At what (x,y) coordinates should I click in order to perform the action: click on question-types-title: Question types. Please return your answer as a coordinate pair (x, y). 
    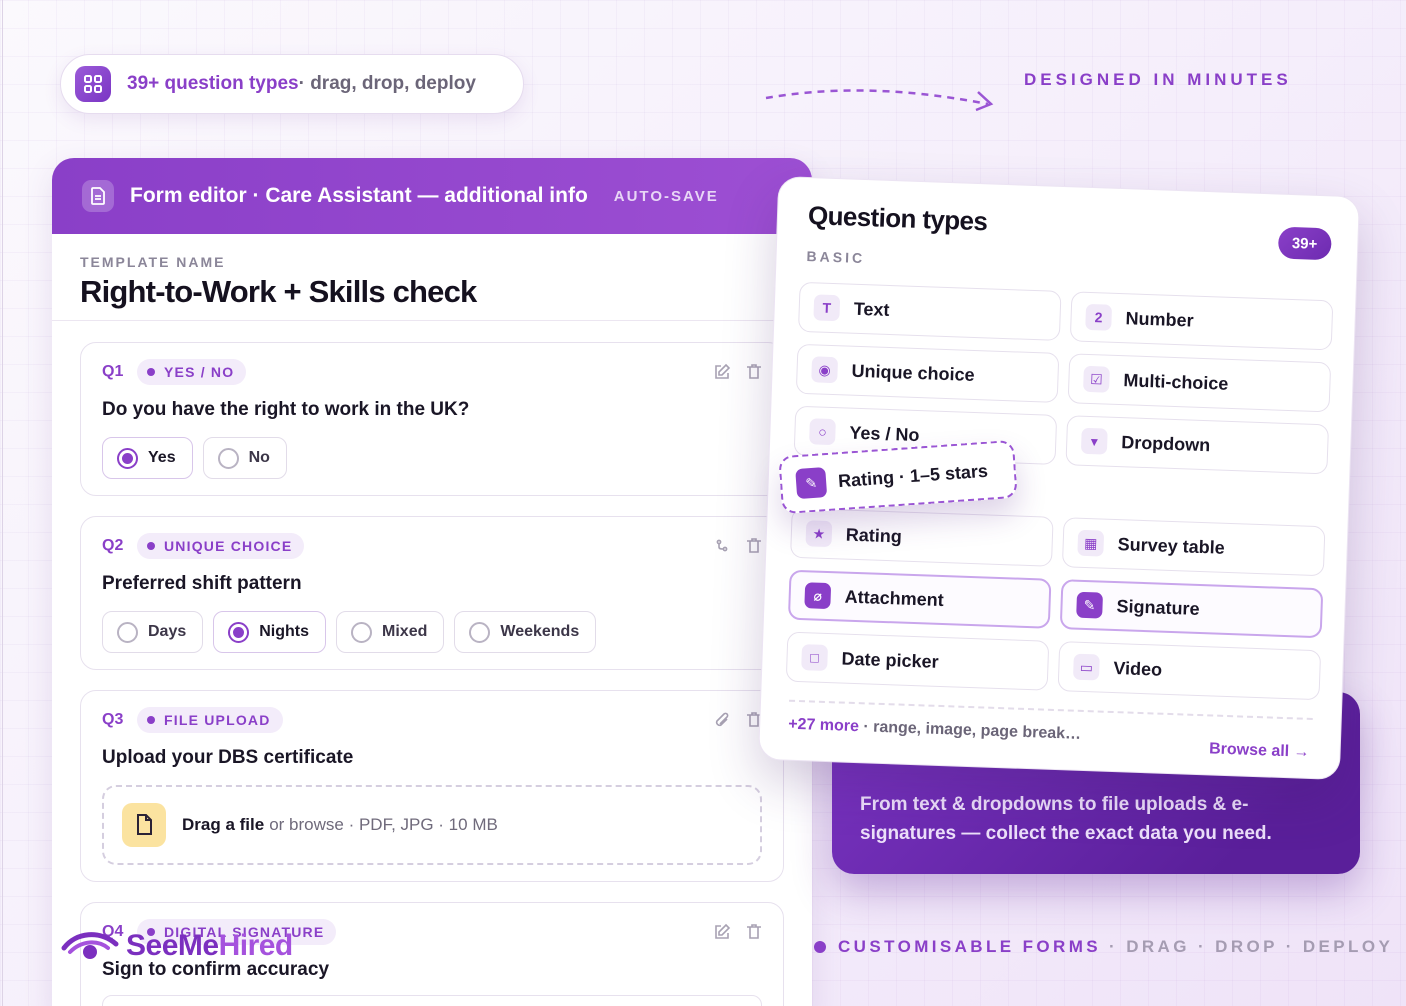
    Looking at the image, I should click on (897, 218).